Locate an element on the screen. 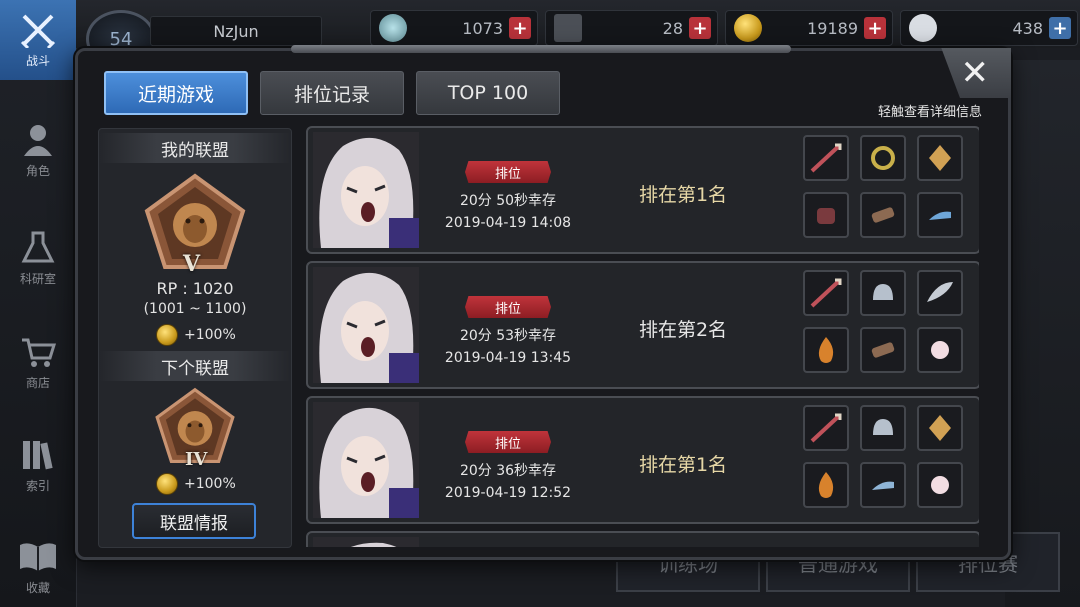  currency-gold: 19189 + is located at coordinates (809, 28).